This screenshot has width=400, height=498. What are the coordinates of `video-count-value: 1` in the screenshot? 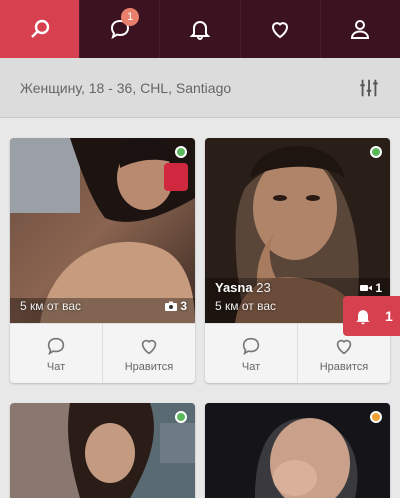 It's located at (378, 288).